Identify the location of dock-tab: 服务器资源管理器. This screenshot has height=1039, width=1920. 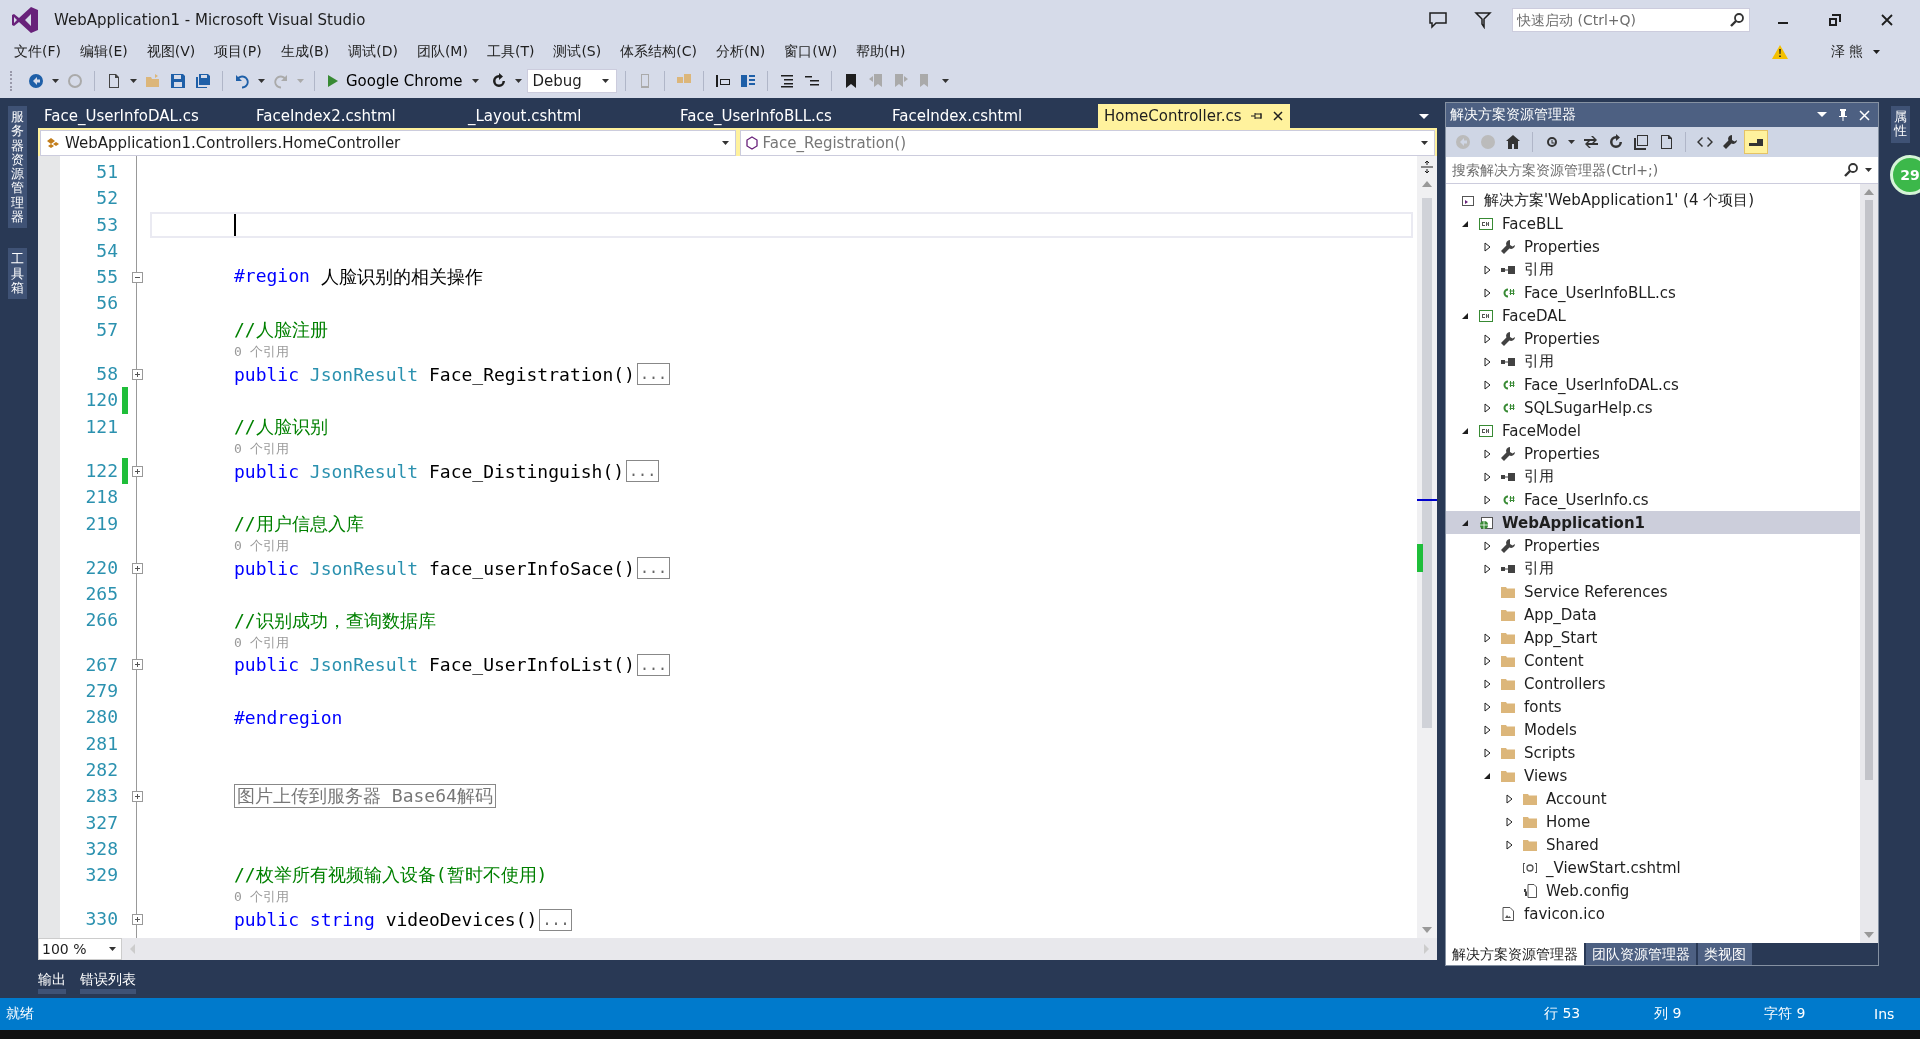
(17, 167).